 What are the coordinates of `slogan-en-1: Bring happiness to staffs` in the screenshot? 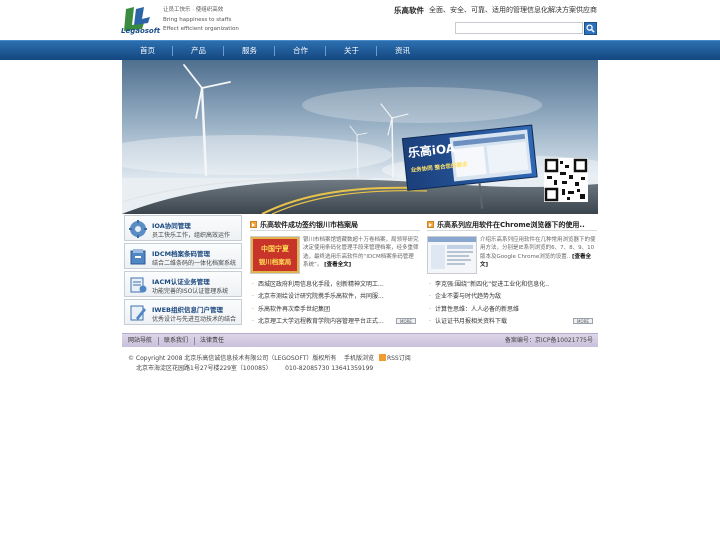 It's located at (197, 19).